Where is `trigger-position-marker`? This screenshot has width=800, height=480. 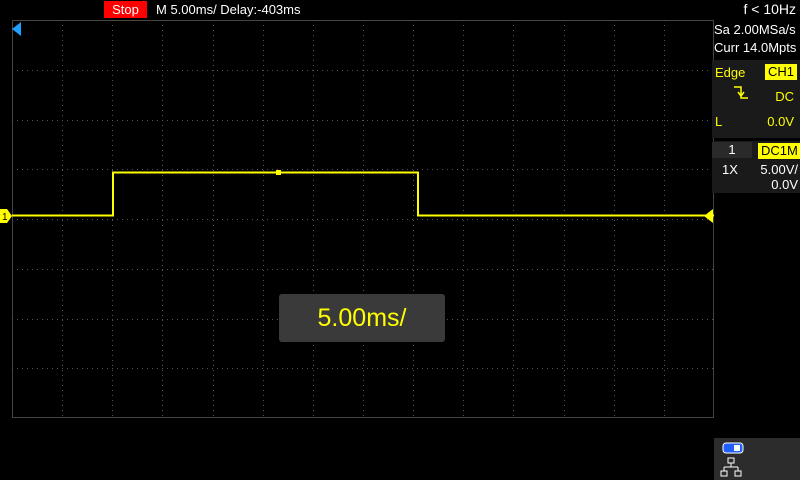
trigger-position-marker is located at coordinates (16, 29).